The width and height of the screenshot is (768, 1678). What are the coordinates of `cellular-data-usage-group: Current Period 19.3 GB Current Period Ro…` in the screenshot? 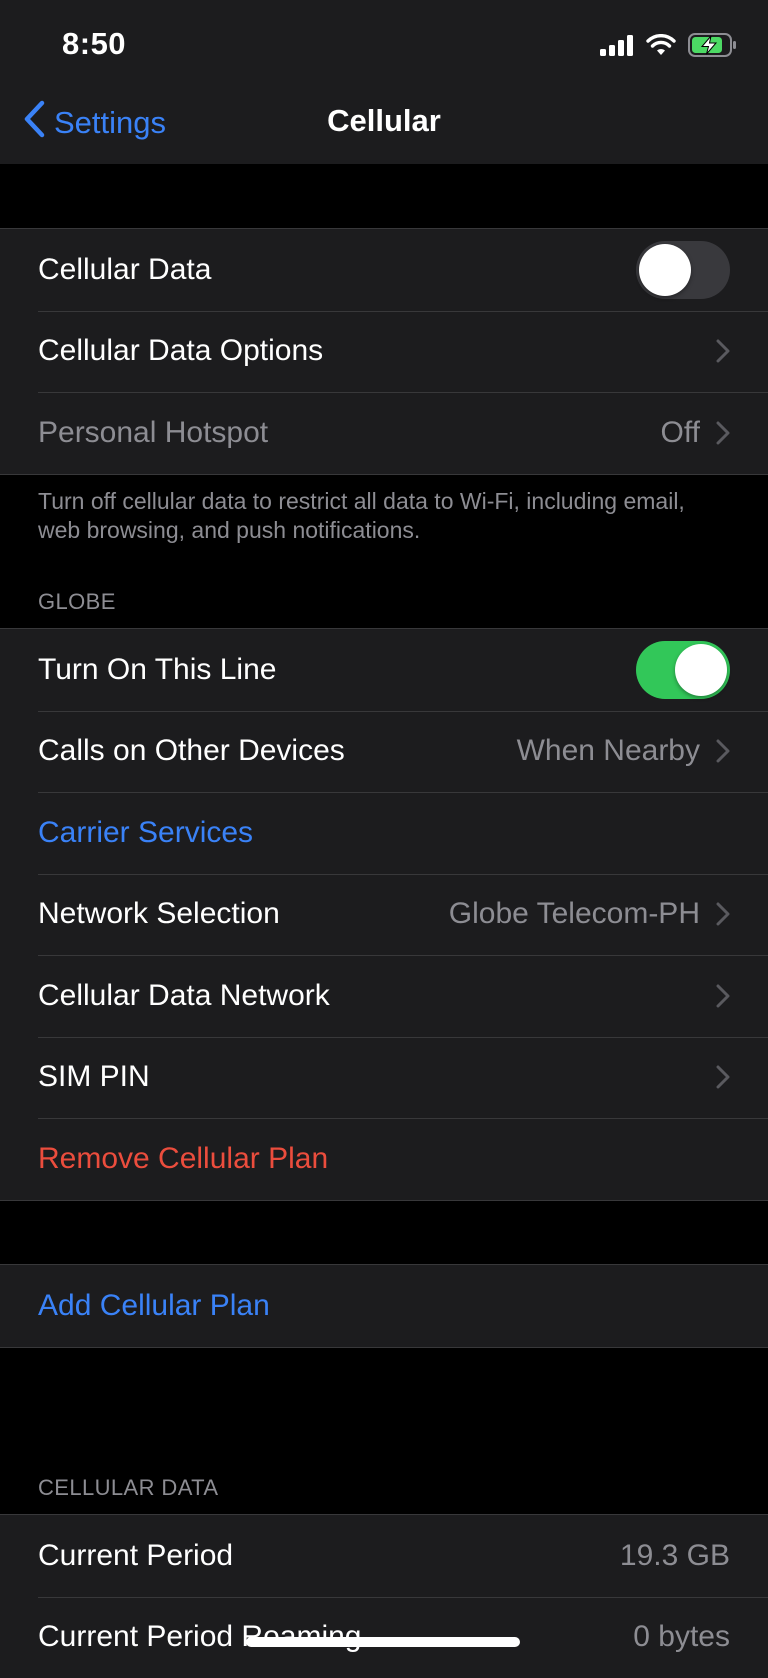 It's located at (384, 1596).